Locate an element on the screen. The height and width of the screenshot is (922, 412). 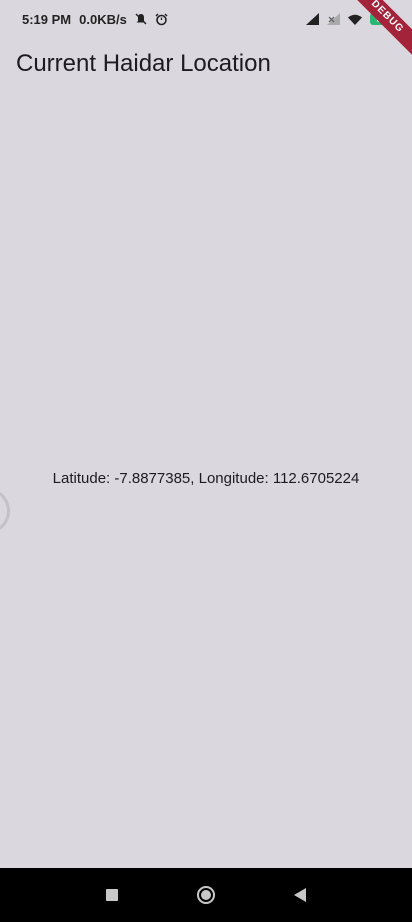
alarm-icon is located at coordinates (161, 19).